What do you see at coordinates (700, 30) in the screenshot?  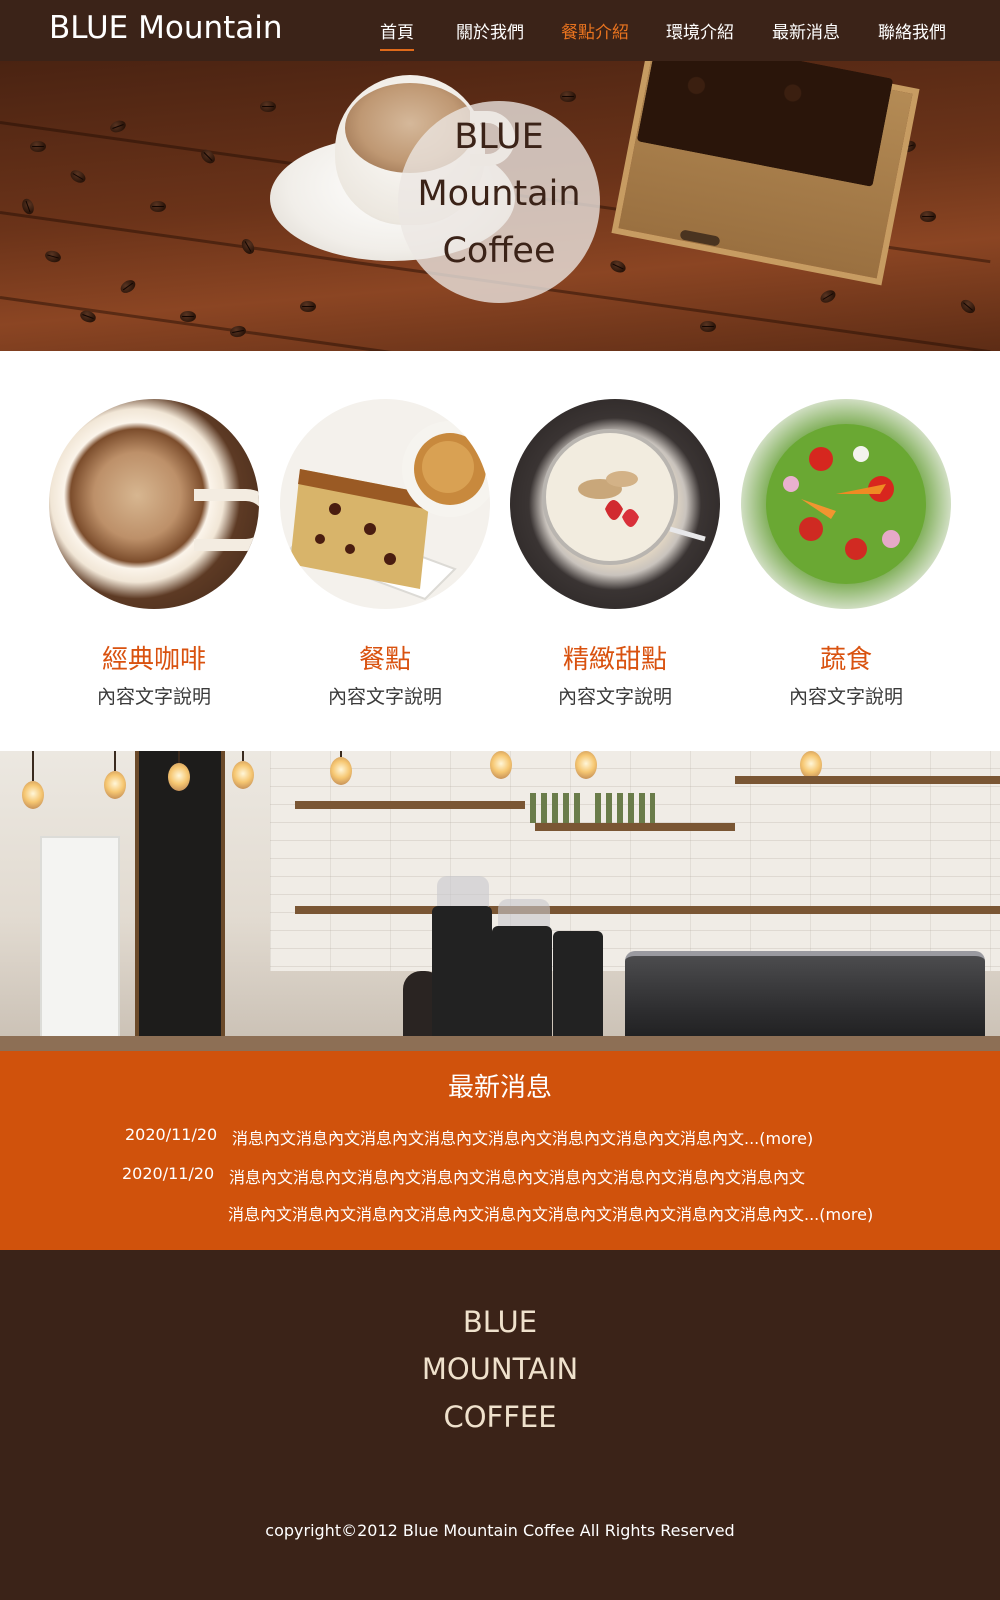 I see `nav-environment: 環境介紹` at bounding box center [700, 30].